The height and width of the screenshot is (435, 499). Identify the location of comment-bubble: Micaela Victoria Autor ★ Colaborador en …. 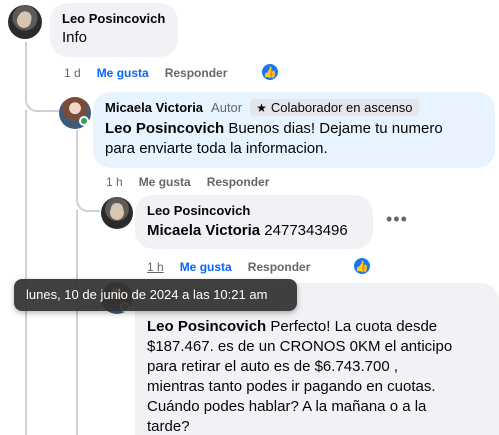
(294, 130).